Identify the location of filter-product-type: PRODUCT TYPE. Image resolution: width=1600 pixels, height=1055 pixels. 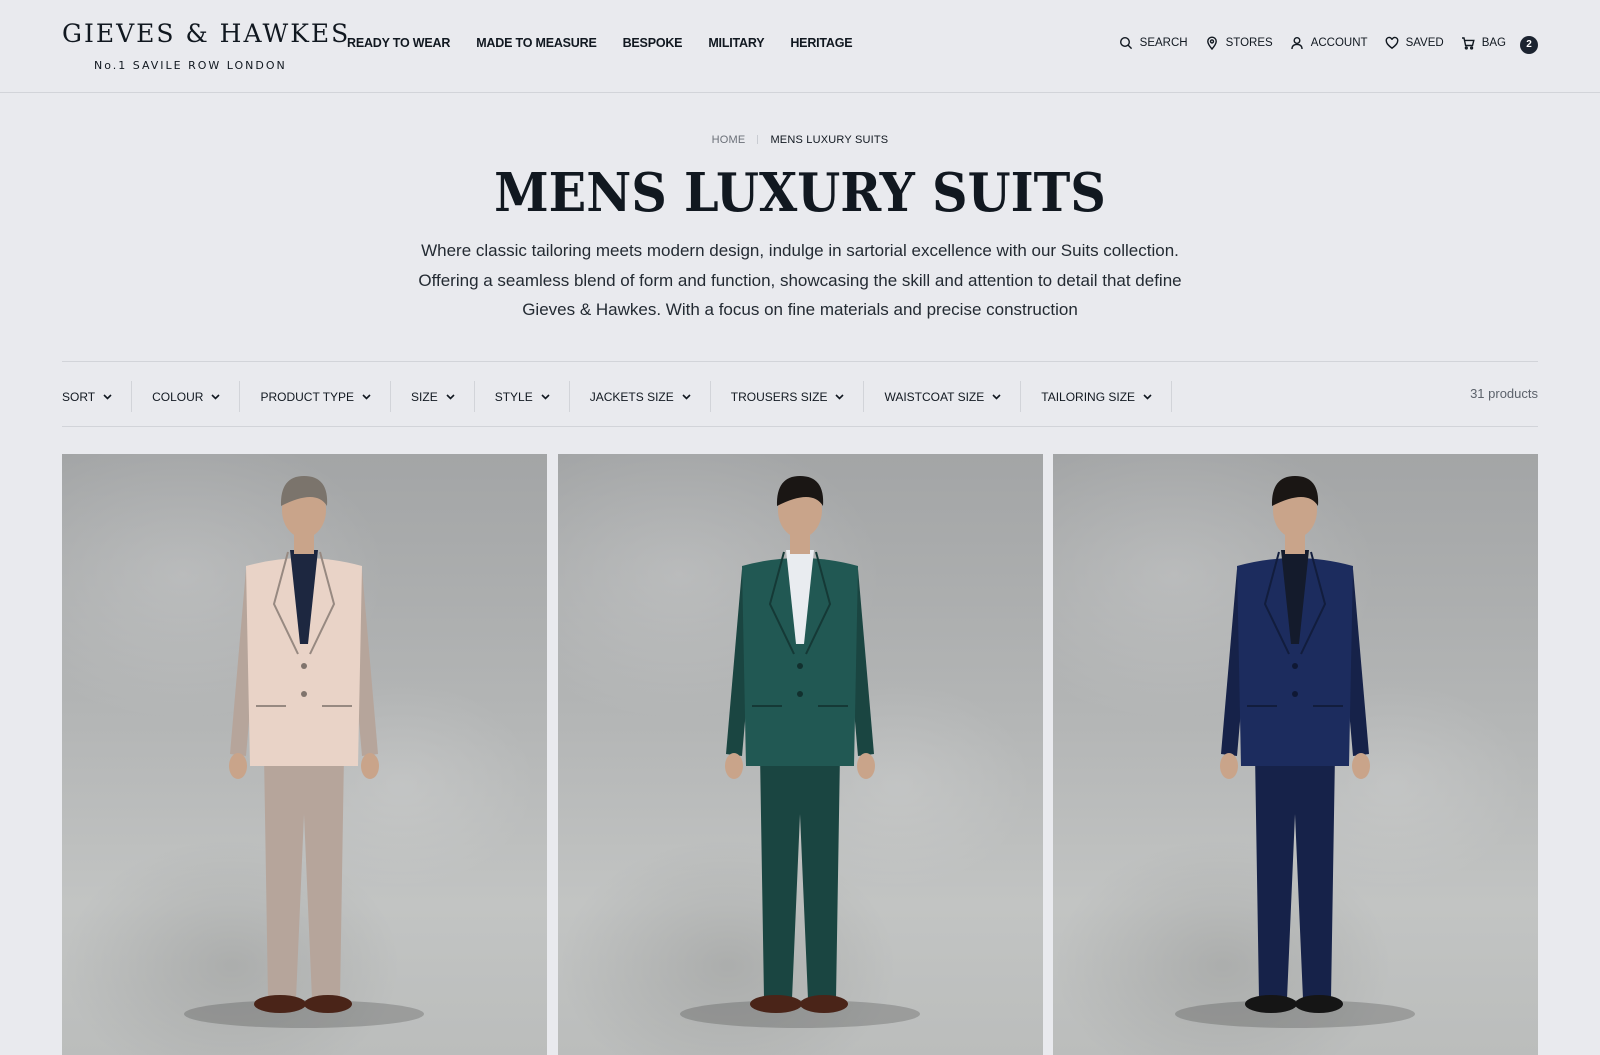
(316, 396).